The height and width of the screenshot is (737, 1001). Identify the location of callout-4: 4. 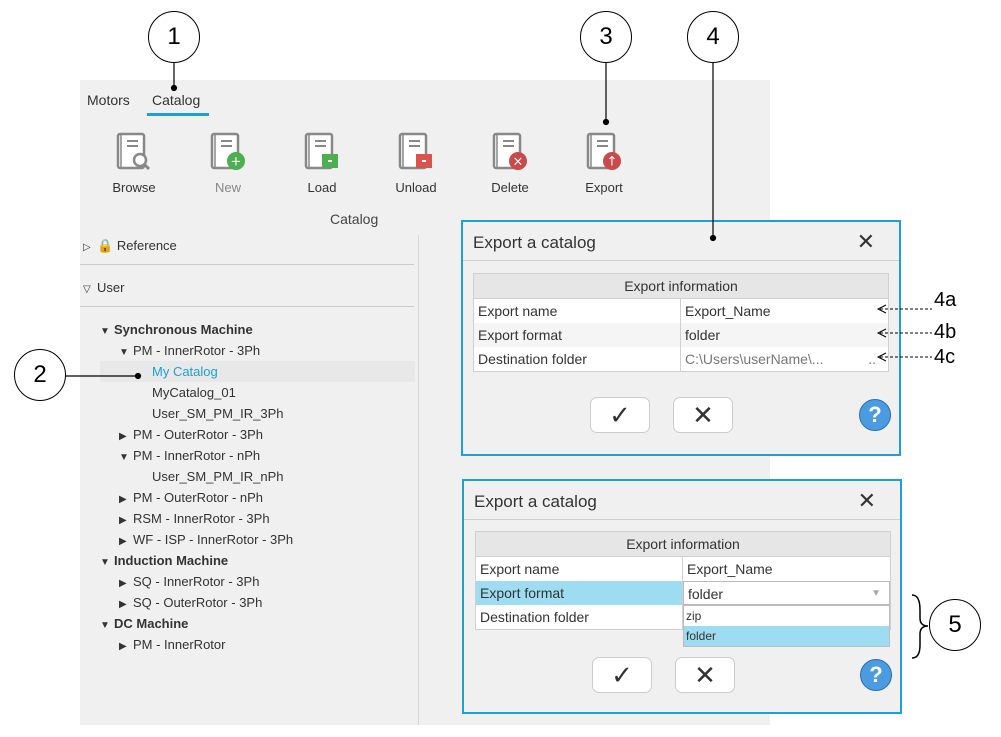
(713, 37).